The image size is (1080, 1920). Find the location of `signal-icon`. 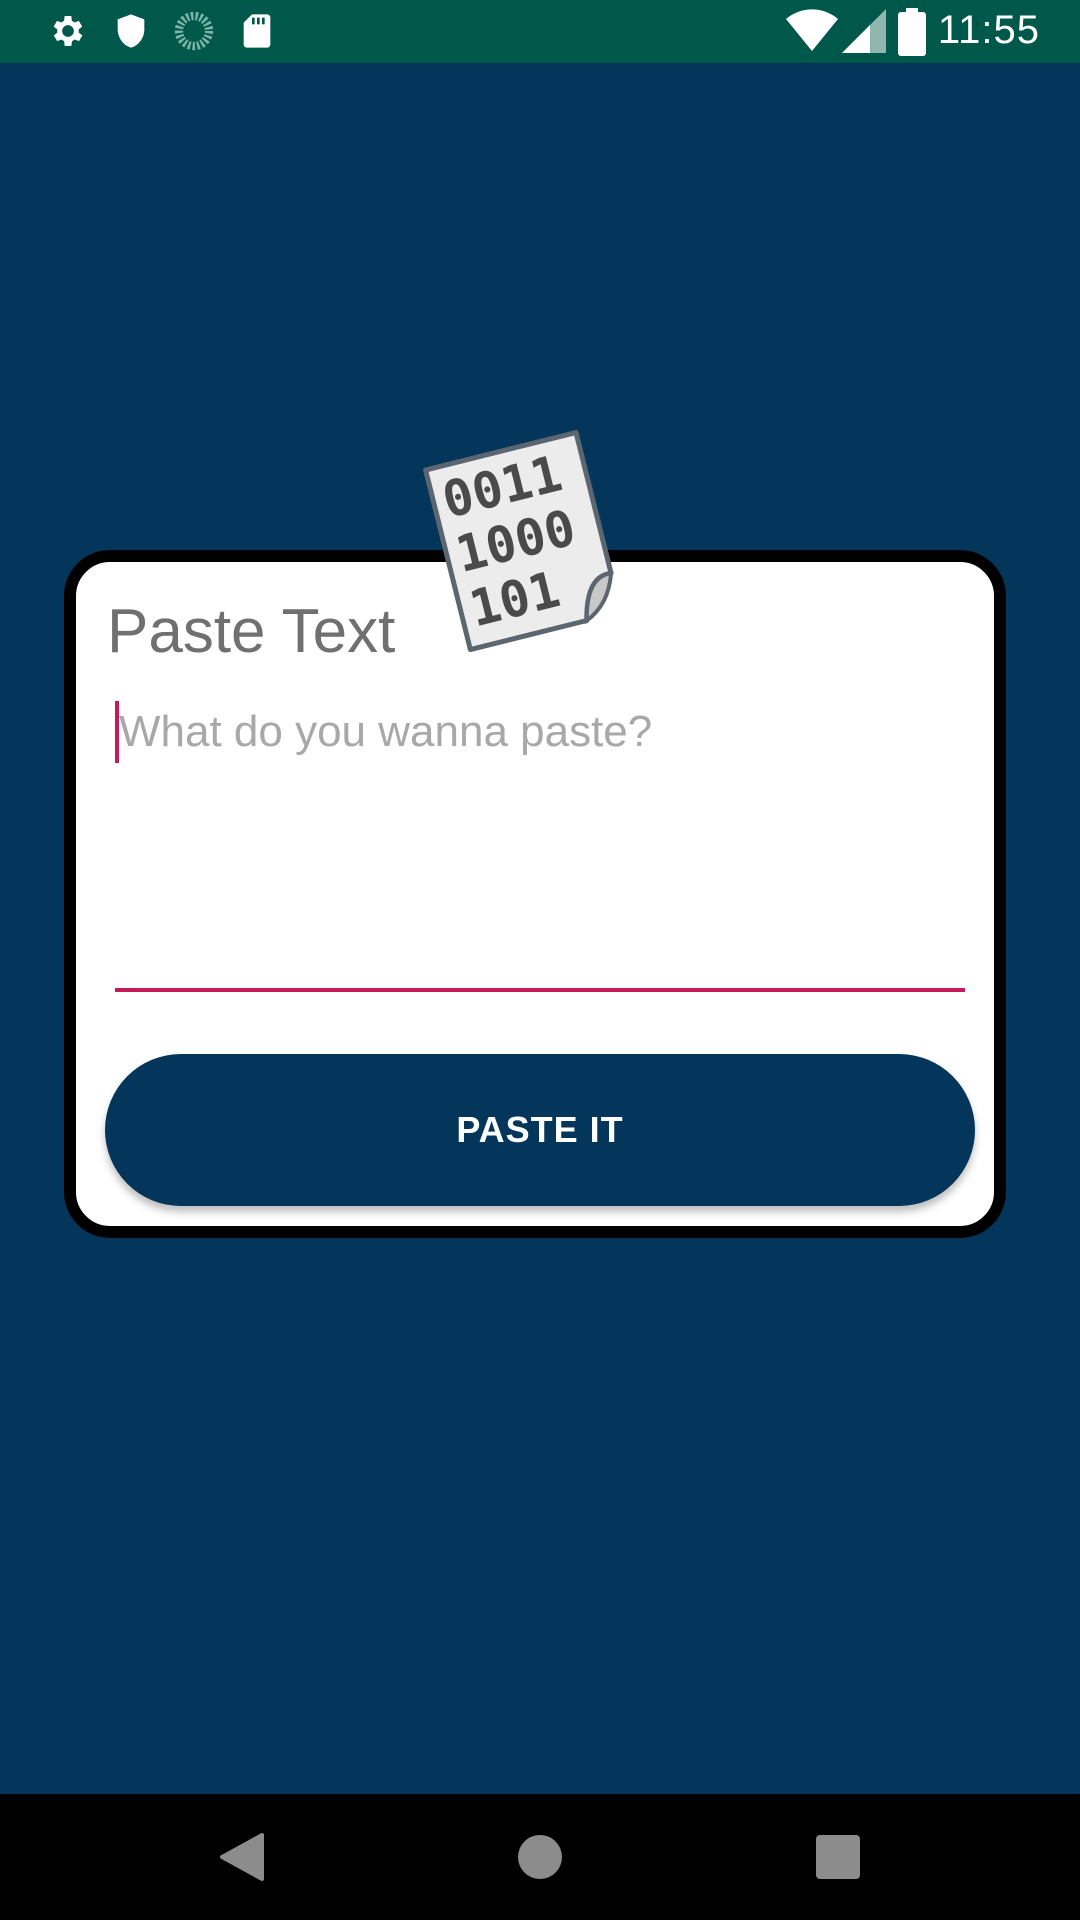

signal-icon is located at coordinates (864, 31).